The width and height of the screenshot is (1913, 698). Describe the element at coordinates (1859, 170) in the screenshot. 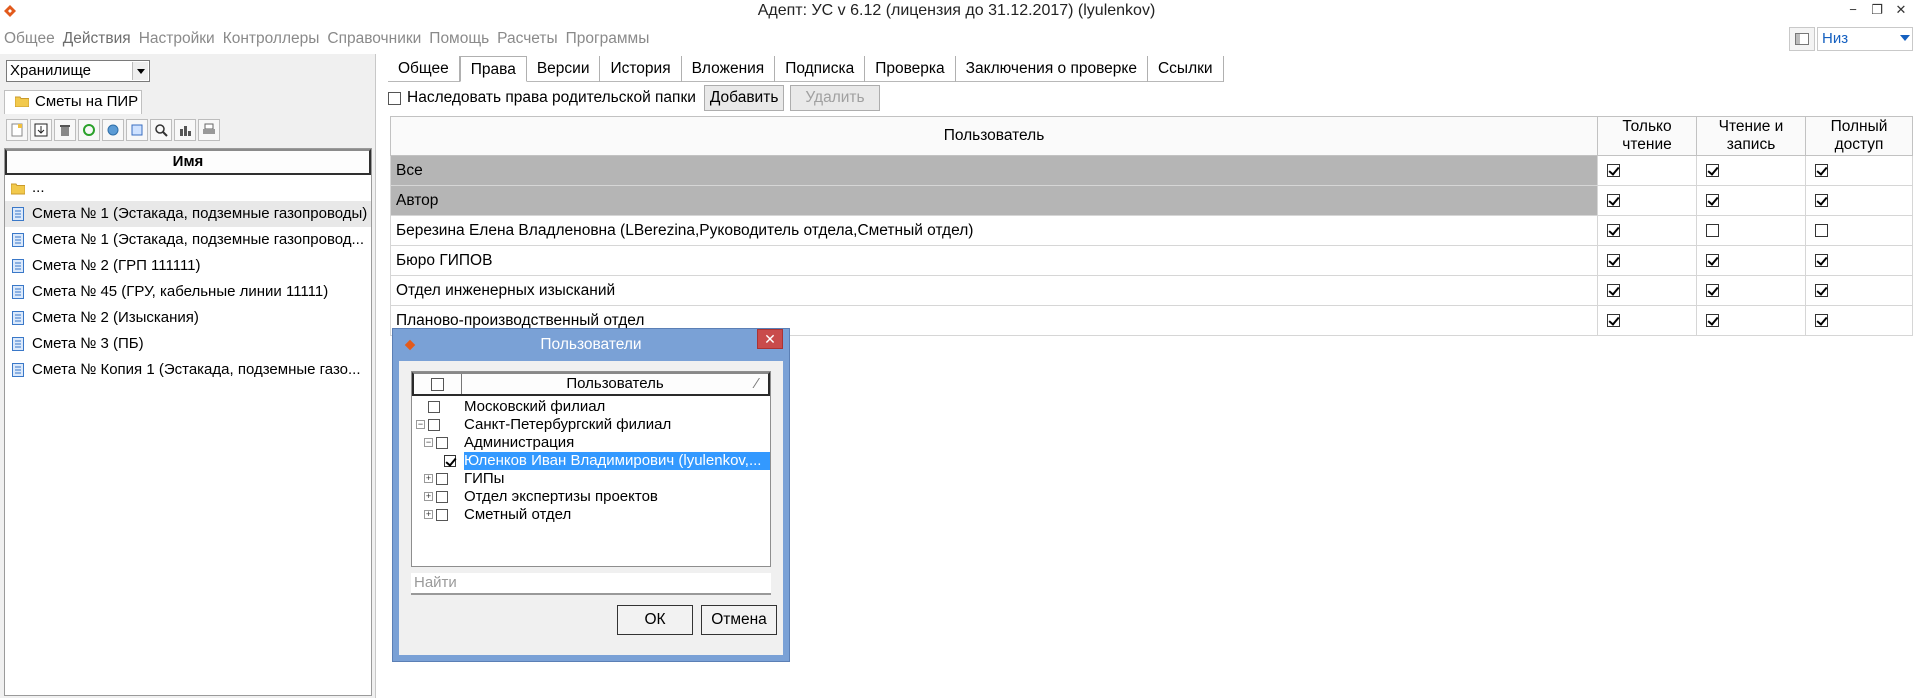

I see `full-permission-cell` at that location.